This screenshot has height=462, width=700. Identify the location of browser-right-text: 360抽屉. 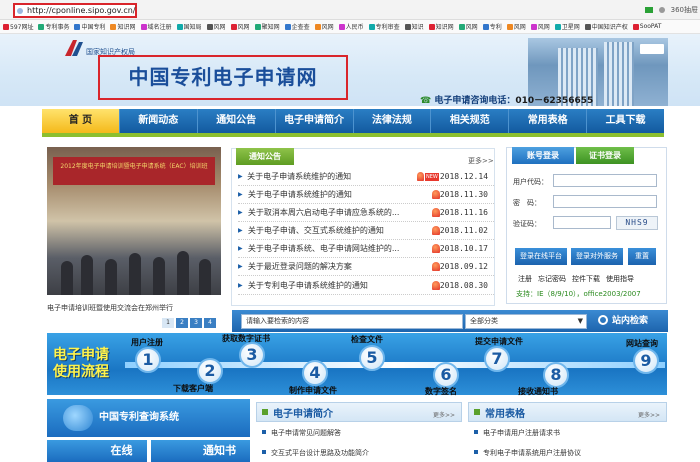
(684, 10).